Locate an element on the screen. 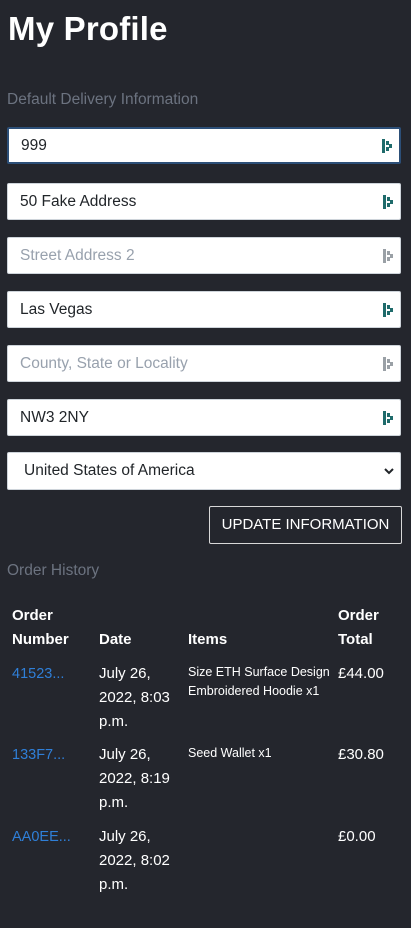 This screenshot has width=411, height=928. order-total: £44.00 is located at coordinates (361, 673).